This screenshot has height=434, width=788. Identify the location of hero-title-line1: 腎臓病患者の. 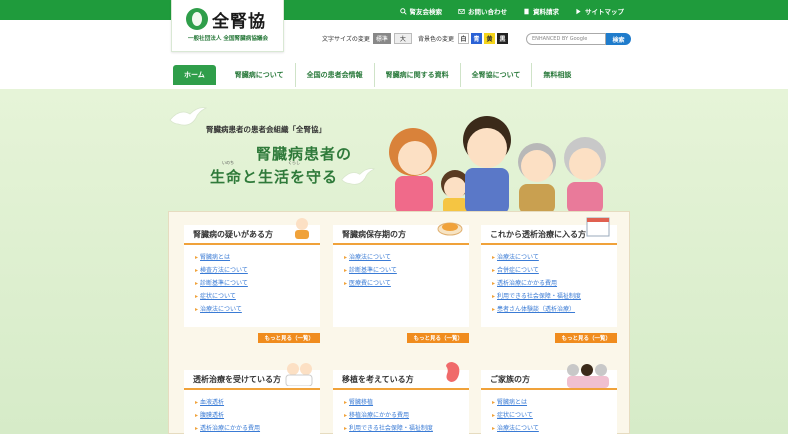
(304, 154).